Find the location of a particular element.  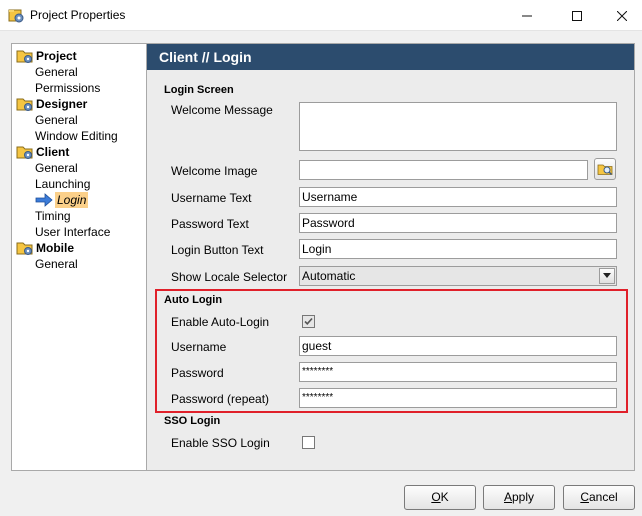

auto-login-password-repeat-input: ******** is located at coordinates (458, 398).